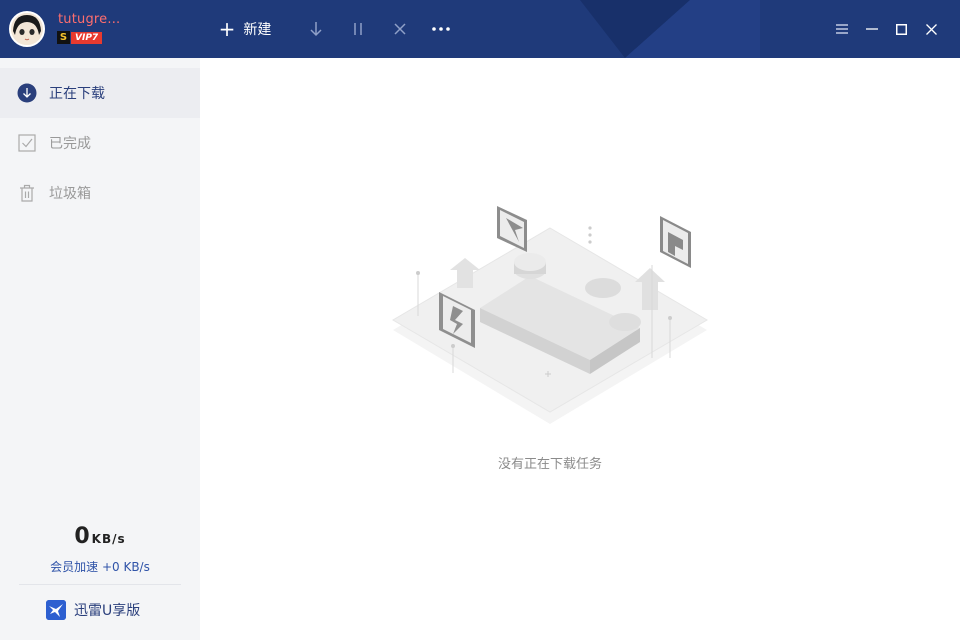  I want to click on avatar-face-icon, so click(27, 29).